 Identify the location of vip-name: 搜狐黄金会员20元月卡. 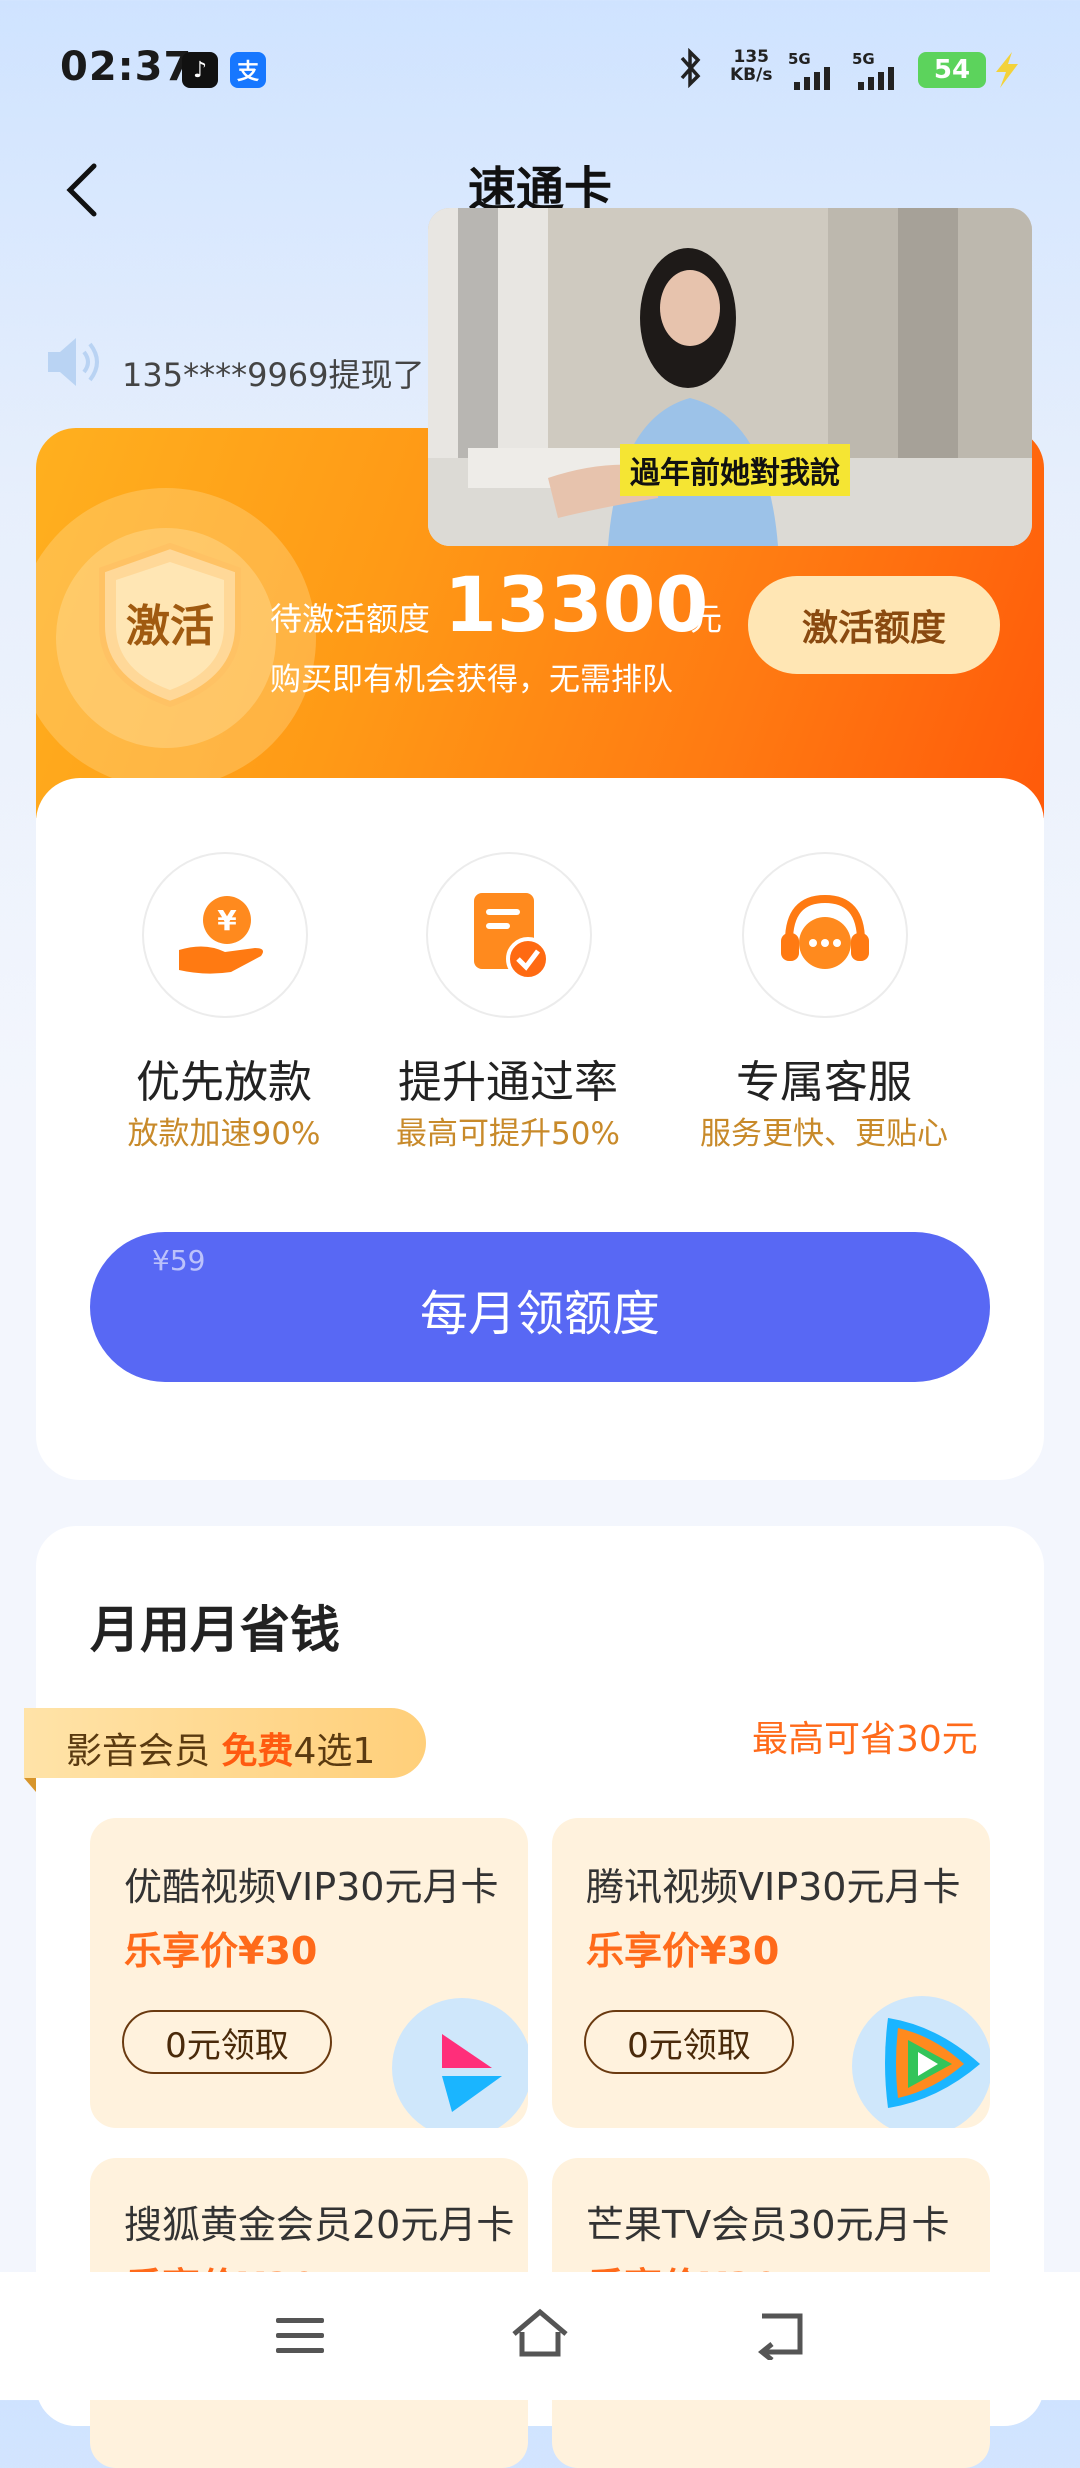
(319, 2225).